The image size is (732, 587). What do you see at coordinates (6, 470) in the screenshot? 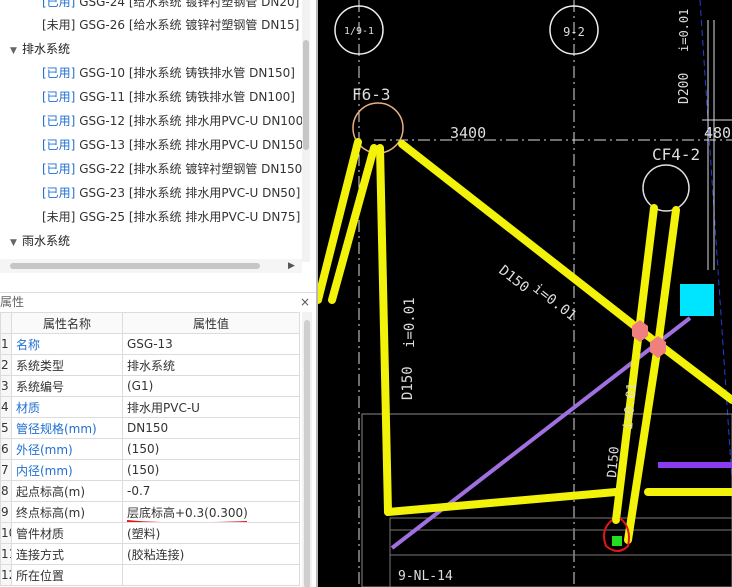
I see `row-number: 7` at bounding box center [6, 470].